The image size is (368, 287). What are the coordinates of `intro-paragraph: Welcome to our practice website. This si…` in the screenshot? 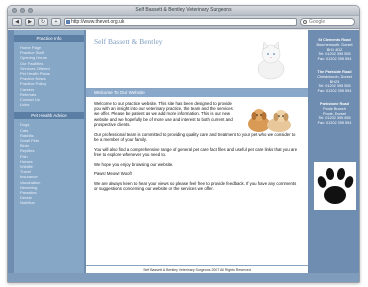 It's located at (163, 114).